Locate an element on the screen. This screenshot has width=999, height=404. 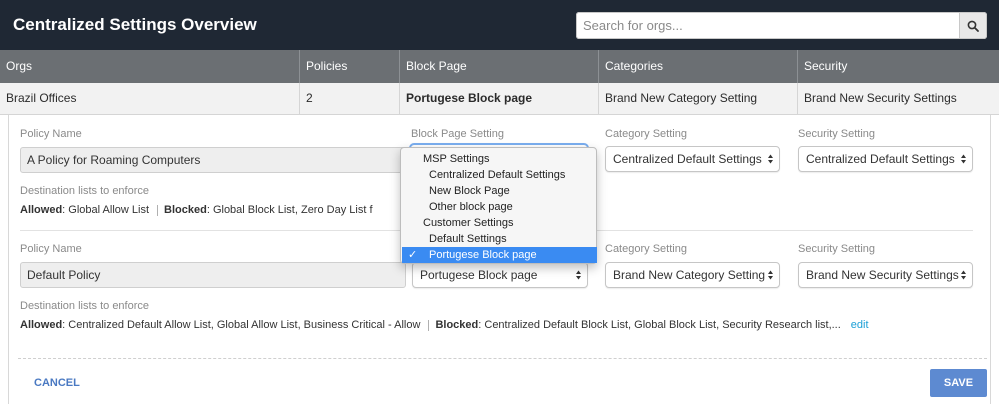
cell-block-page: Portugese Block page is located at coordinates (499, 98).